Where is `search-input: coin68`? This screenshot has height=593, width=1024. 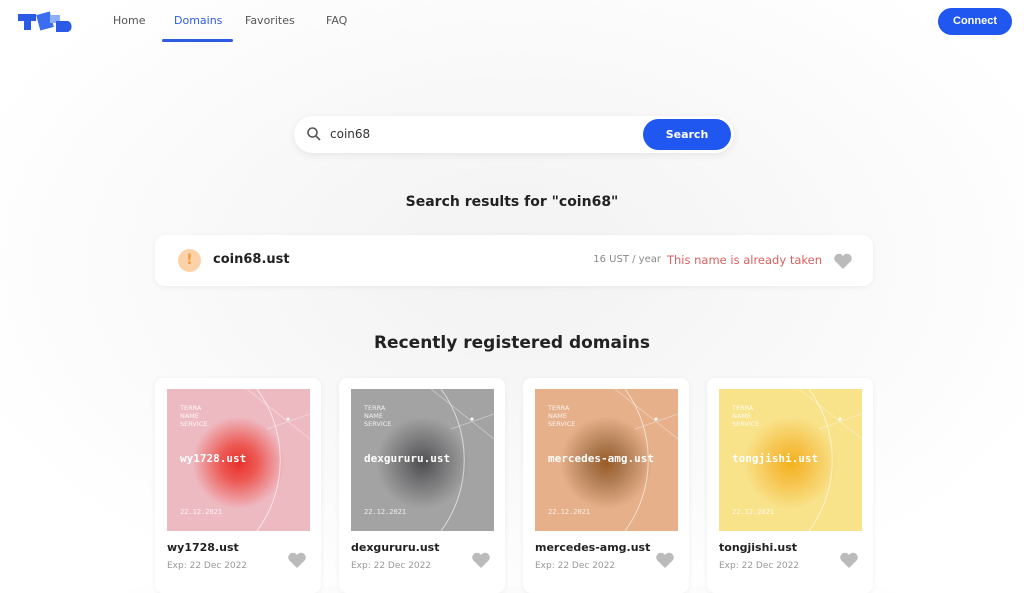 search-input: coin68 is located at coordinates (350, 134).